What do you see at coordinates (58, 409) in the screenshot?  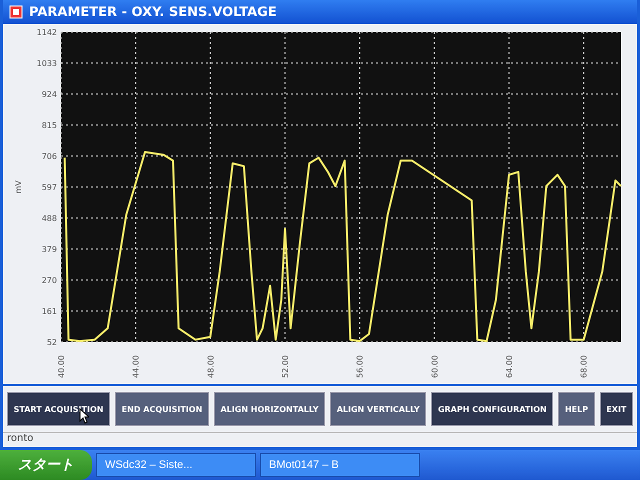 I see `toolbar-button: START ACQUISITION` at bounding box center [58, 409].